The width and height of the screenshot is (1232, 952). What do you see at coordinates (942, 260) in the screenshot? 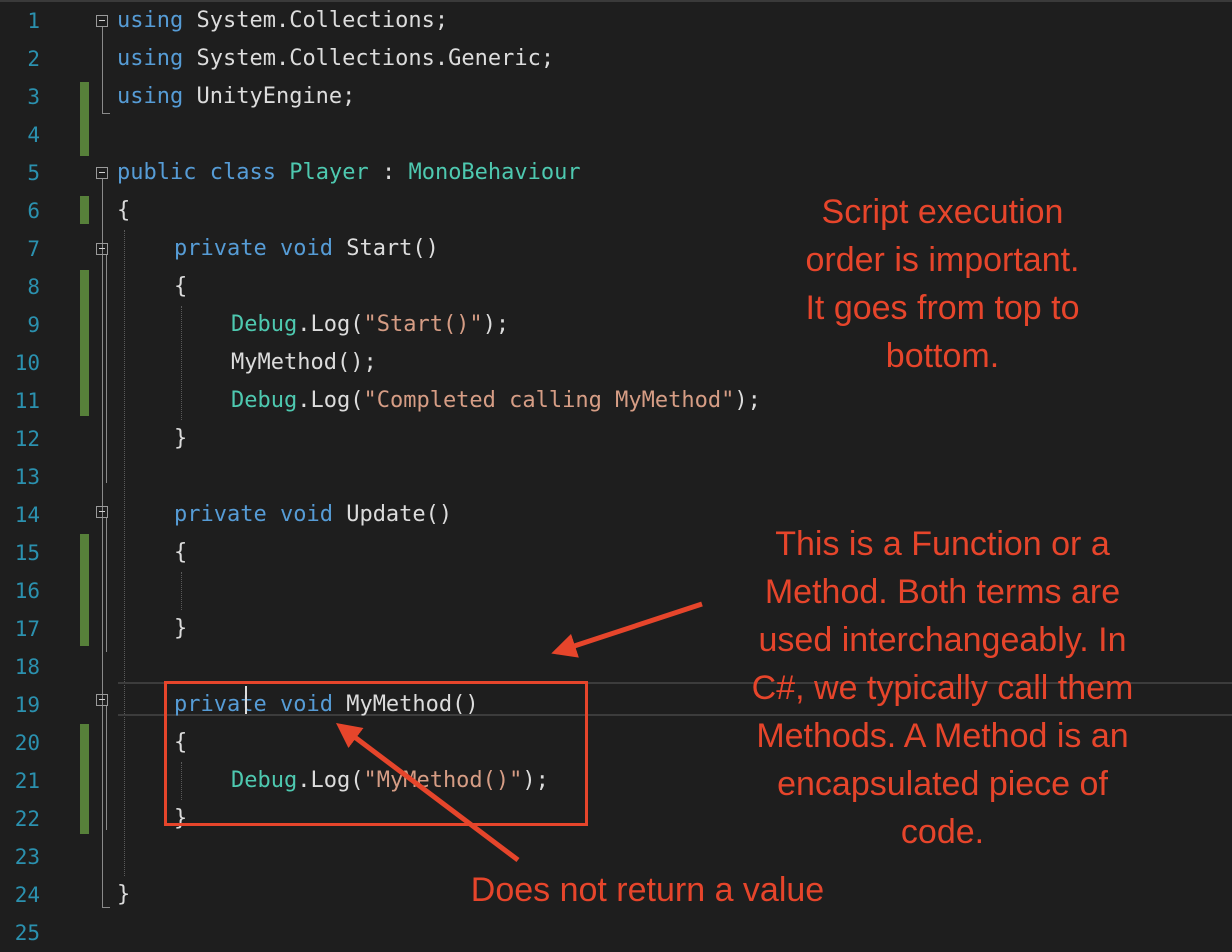
I see `note-line: order is important.` at bounding box center [942, 260].